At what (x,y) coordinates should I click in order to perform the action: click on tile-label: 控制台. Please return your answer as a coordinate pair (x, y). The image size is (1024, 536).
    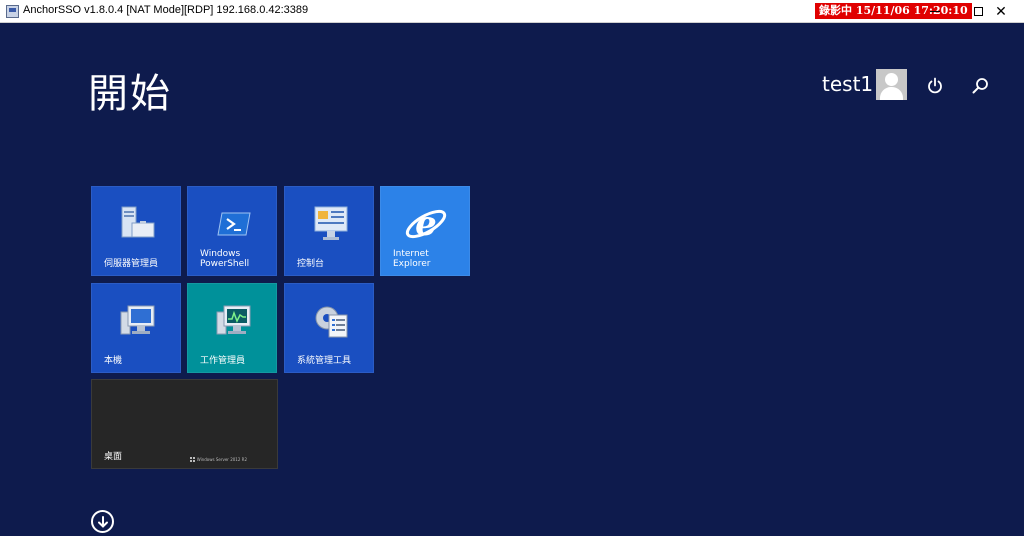
    Looking at the image, I should click on (311, 264).